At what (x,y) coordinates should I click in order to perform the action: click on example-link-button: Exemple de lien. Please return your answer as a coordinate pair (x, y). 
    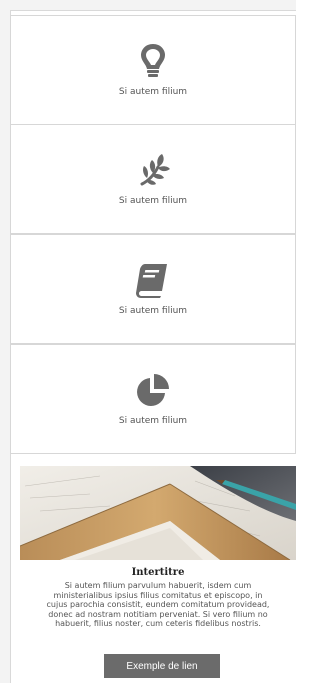
    Looking at the image, I should click on (162, 666).